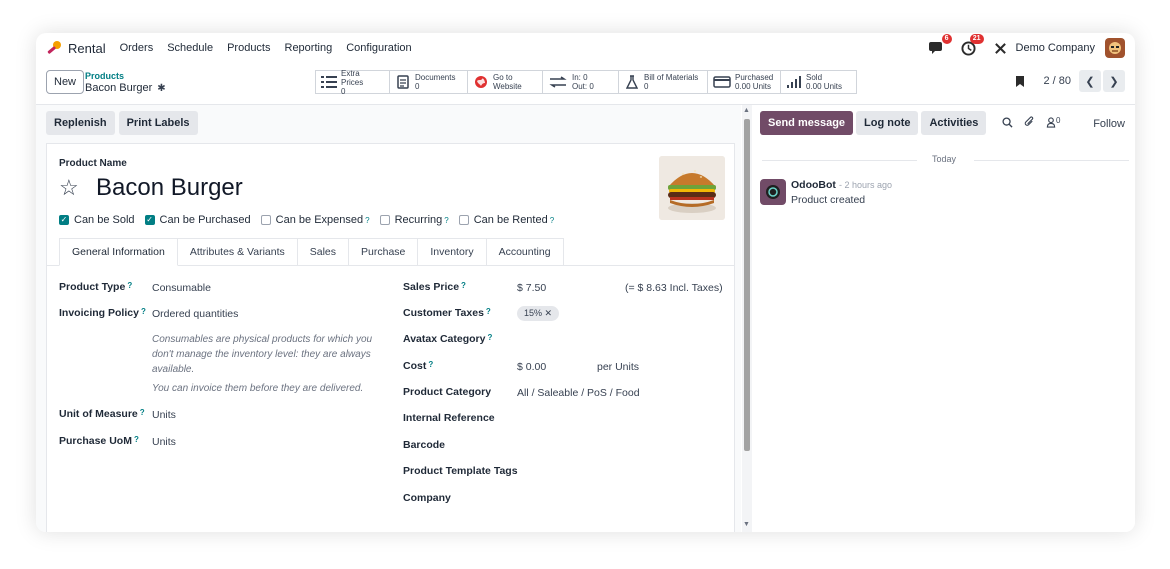  I want to click on invoicing-policy-field: Ordered quantities, so click(195, 314).